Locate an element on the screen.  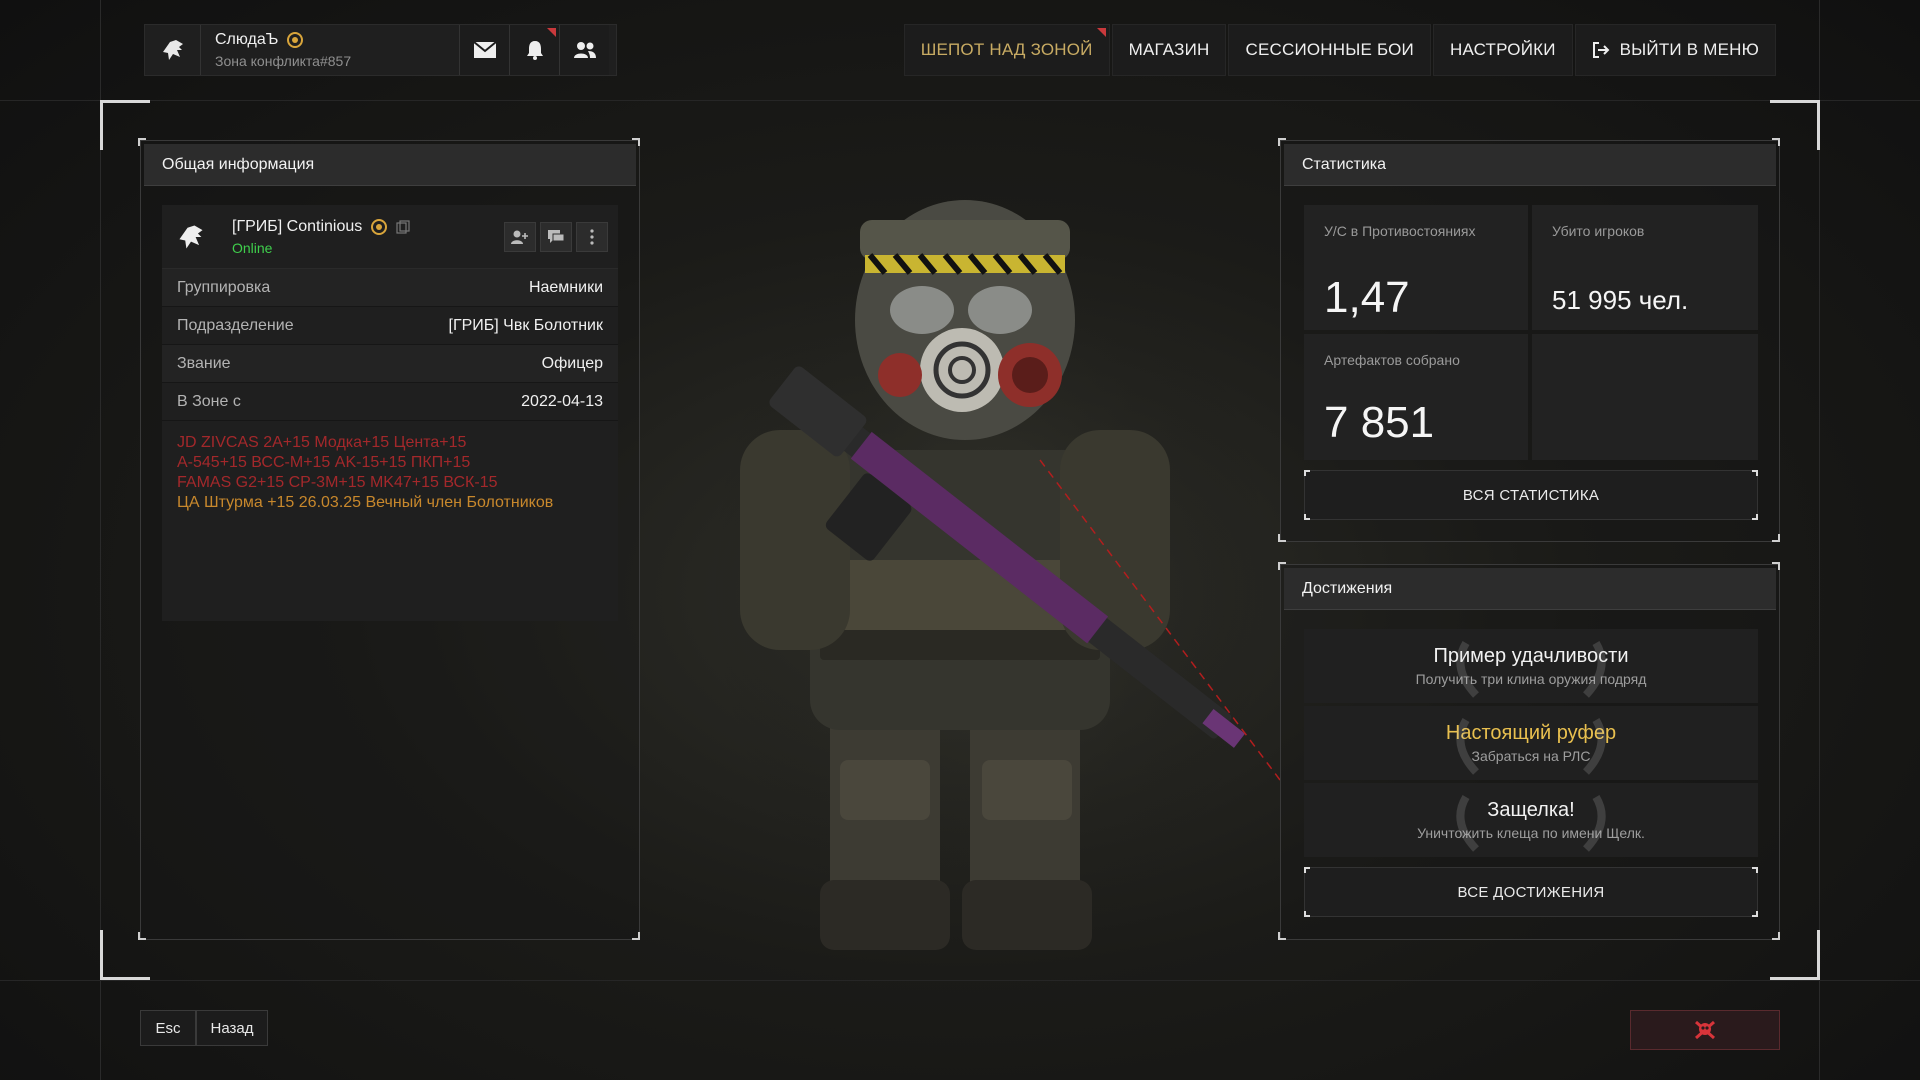
info-label: В Зоне с is located at coordinates (209, 401).